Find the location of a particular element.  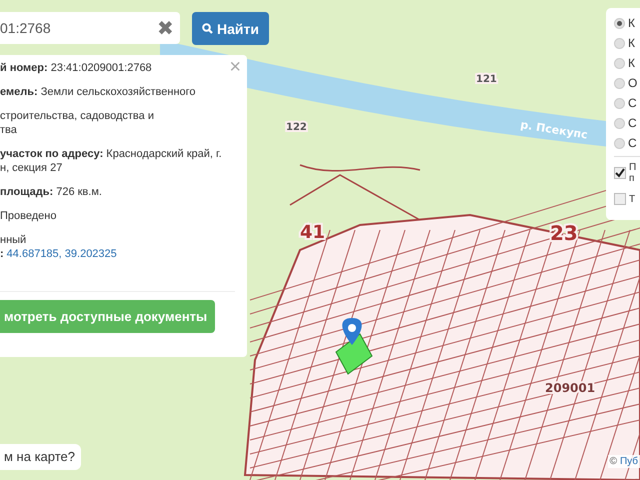

hint-tooltip: м на карте? is located at coordinates (40, 457).